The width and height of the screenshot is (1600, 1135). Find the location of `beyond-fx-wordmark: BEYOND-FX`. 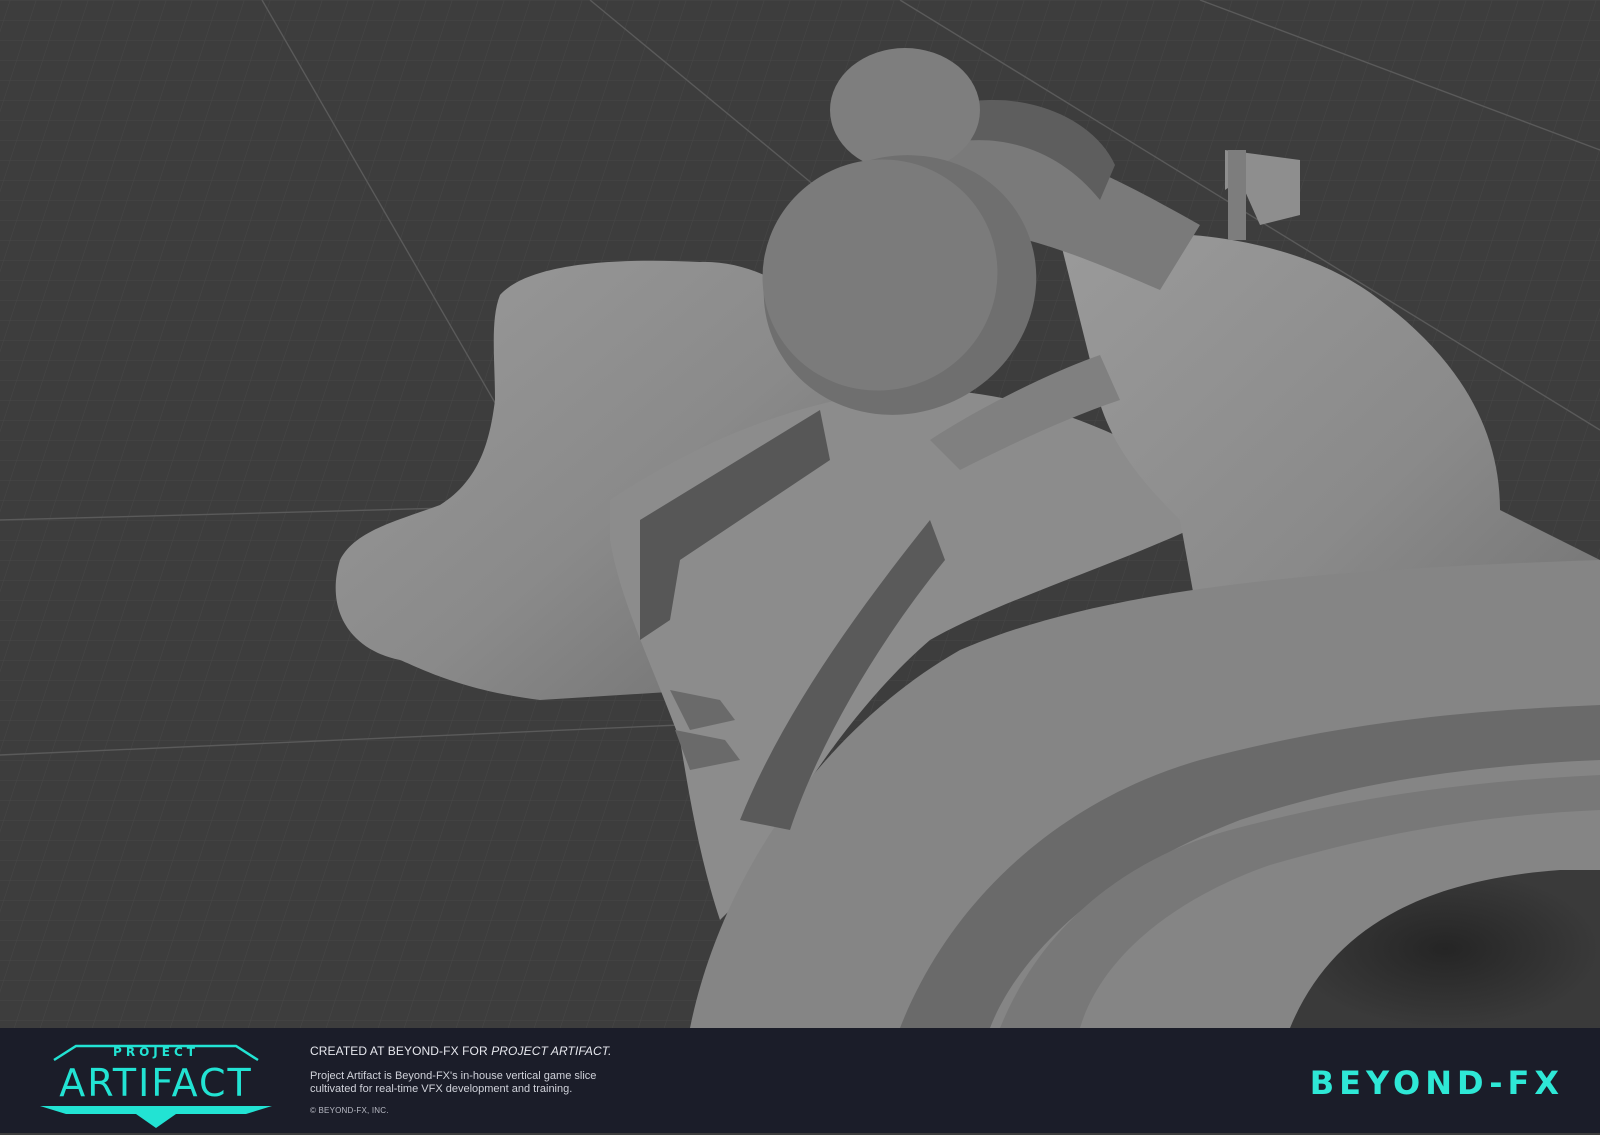

beyond-fx-wordmark: BEYOND-FX is located at coordinates (1436, 1083).